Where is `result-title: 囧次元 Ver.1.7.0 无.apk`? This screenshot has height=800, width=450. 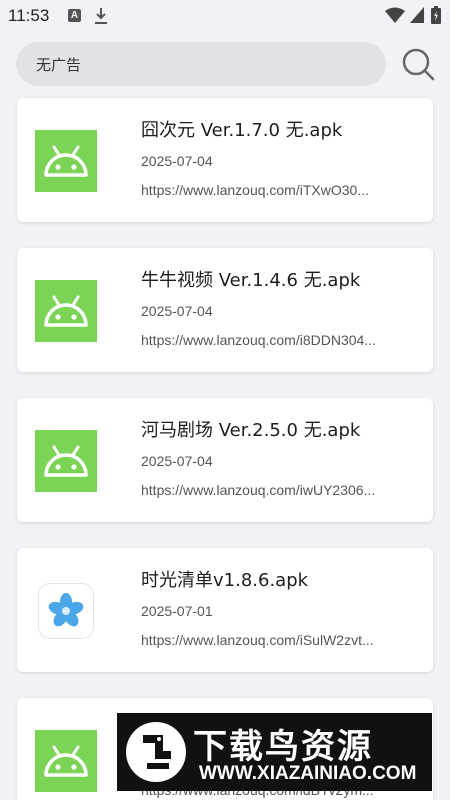 result-title: 囧次元 Ver.1.7.0 无.apk is located at coordinates (242, 130).